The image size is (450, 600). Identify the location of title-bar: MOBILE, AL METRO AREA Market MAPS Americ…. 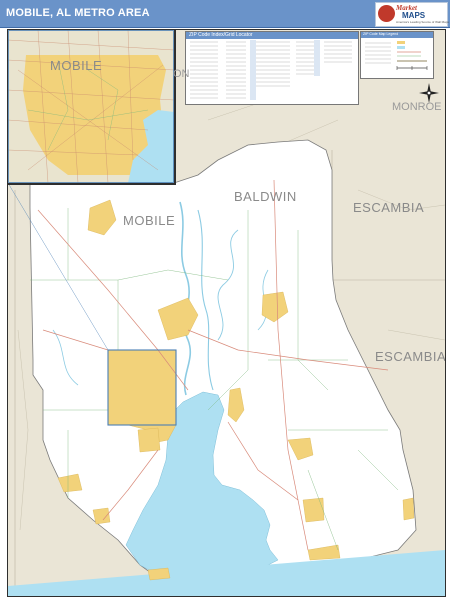
(225, 14).